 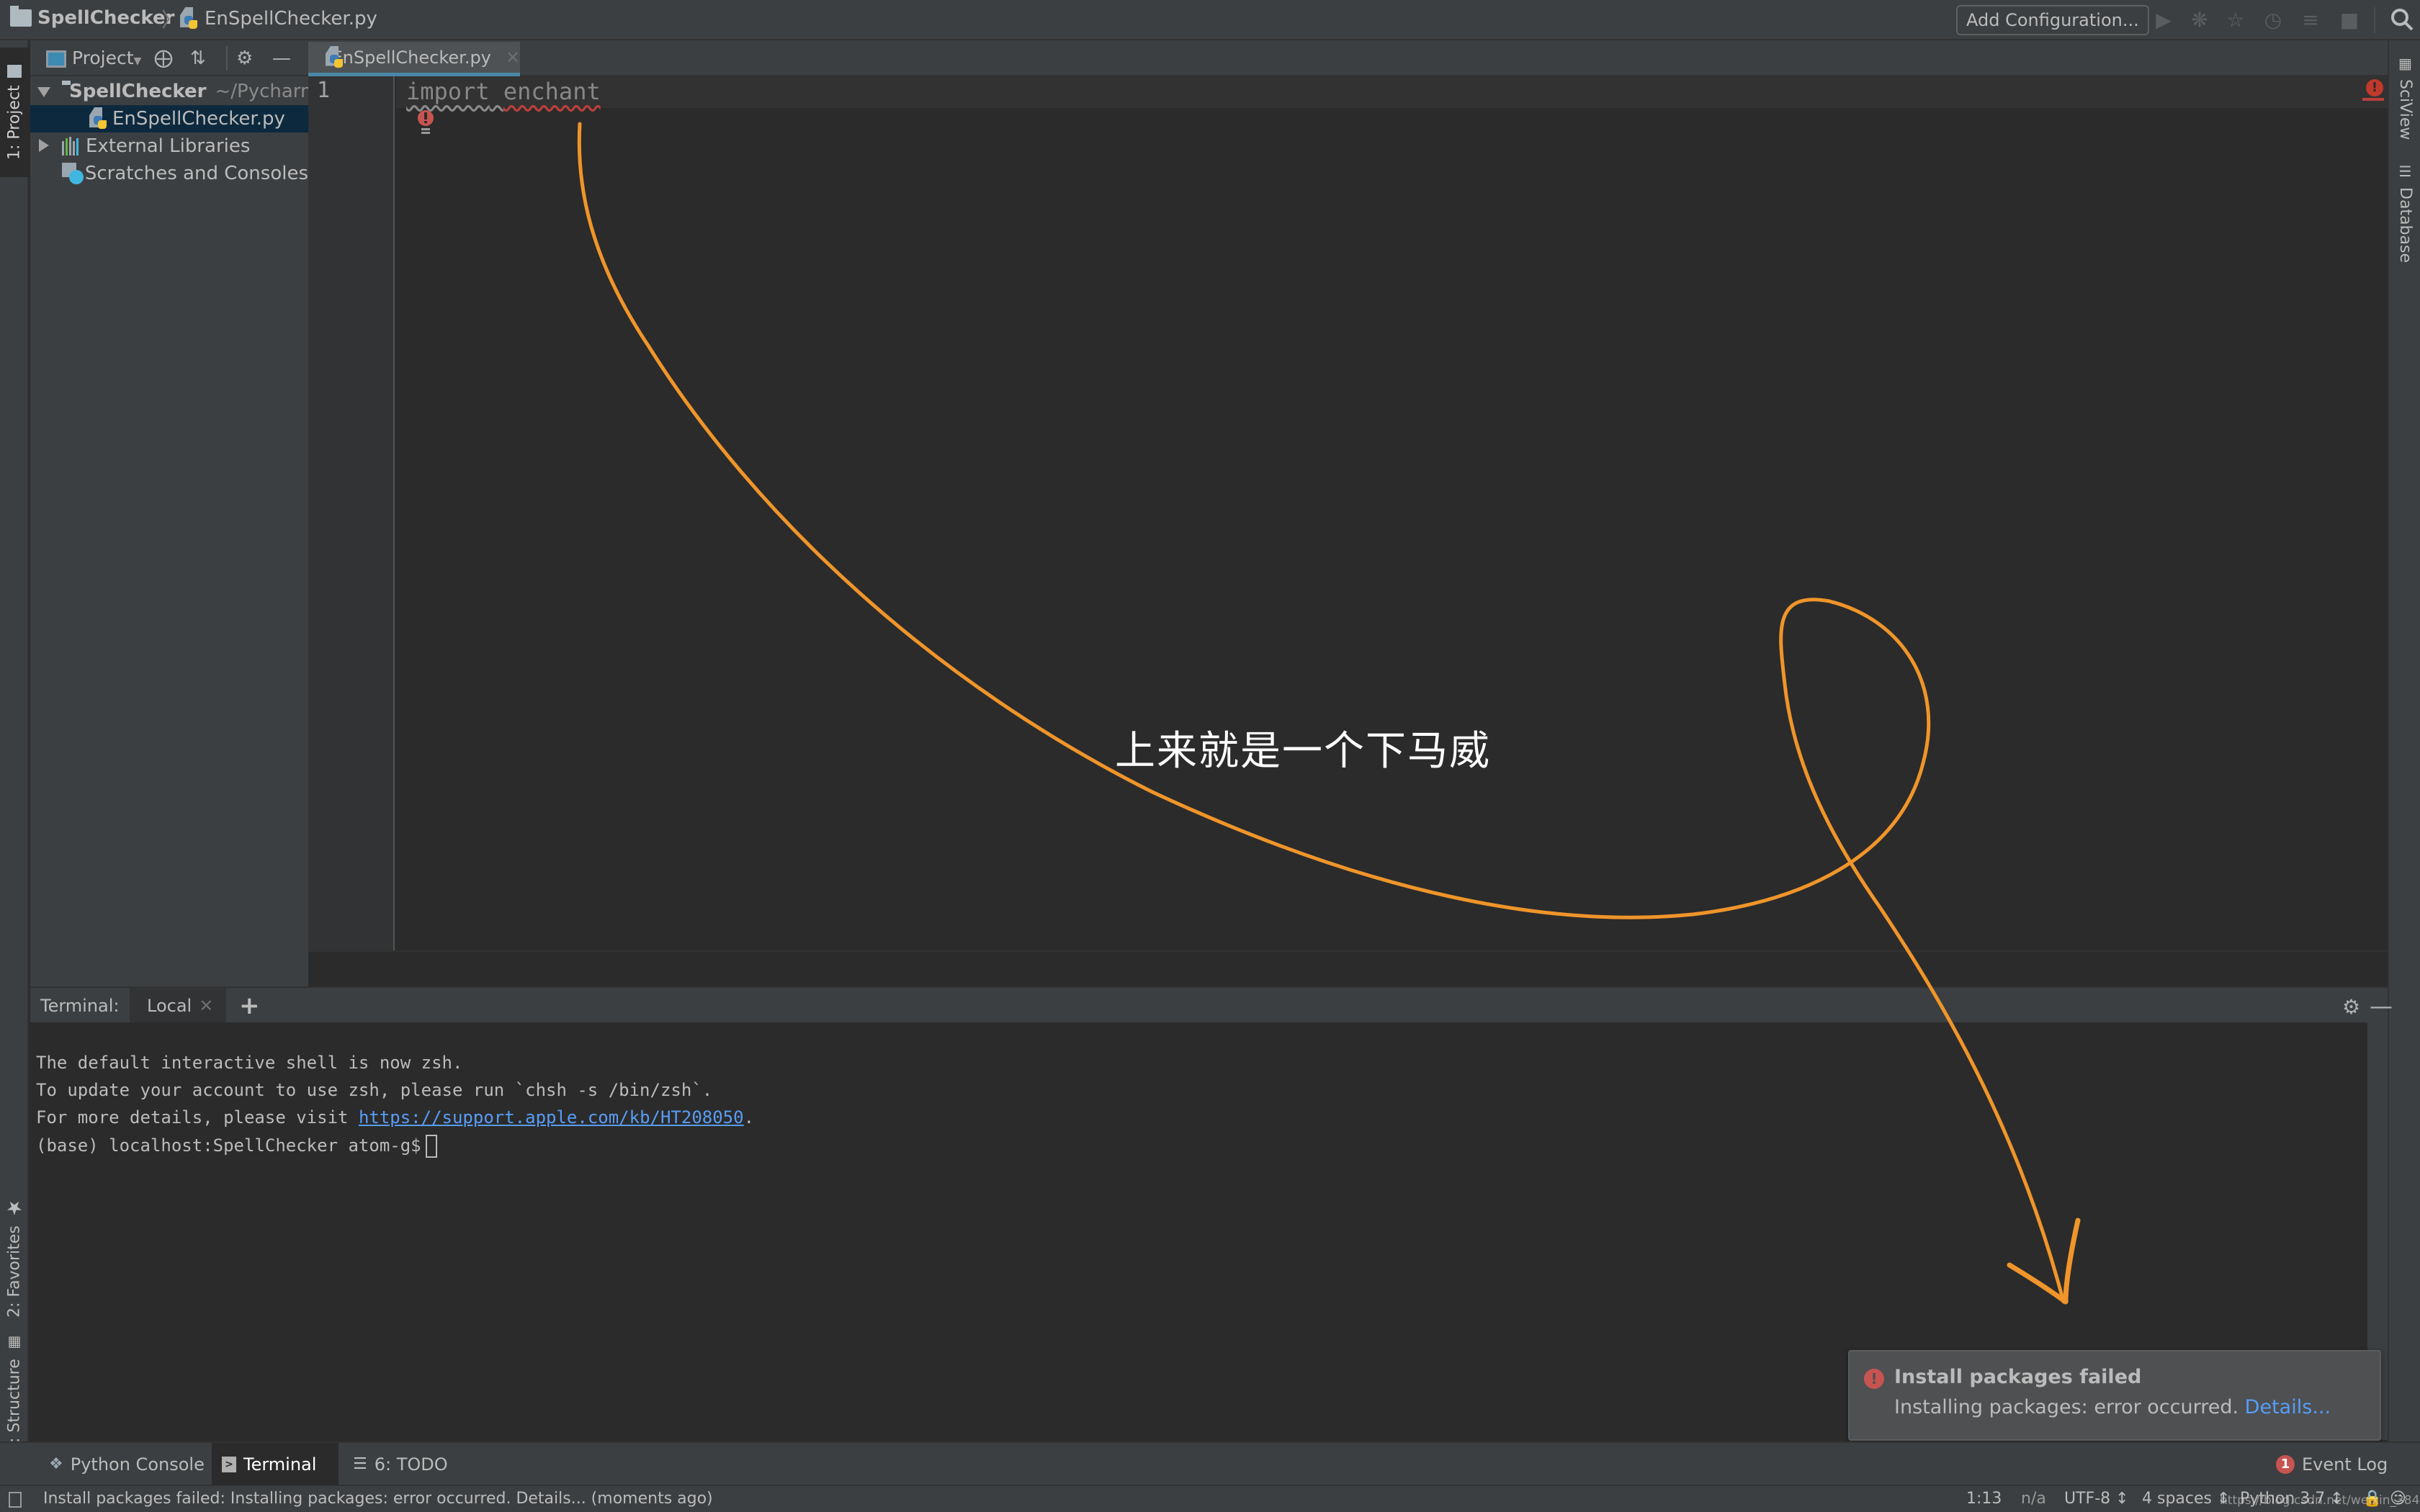 What do you see at coordinates (198, 119) in the screenshot?
I see `tree-item-label: EnSpellChecker.py` at bounding box center [198, 119].